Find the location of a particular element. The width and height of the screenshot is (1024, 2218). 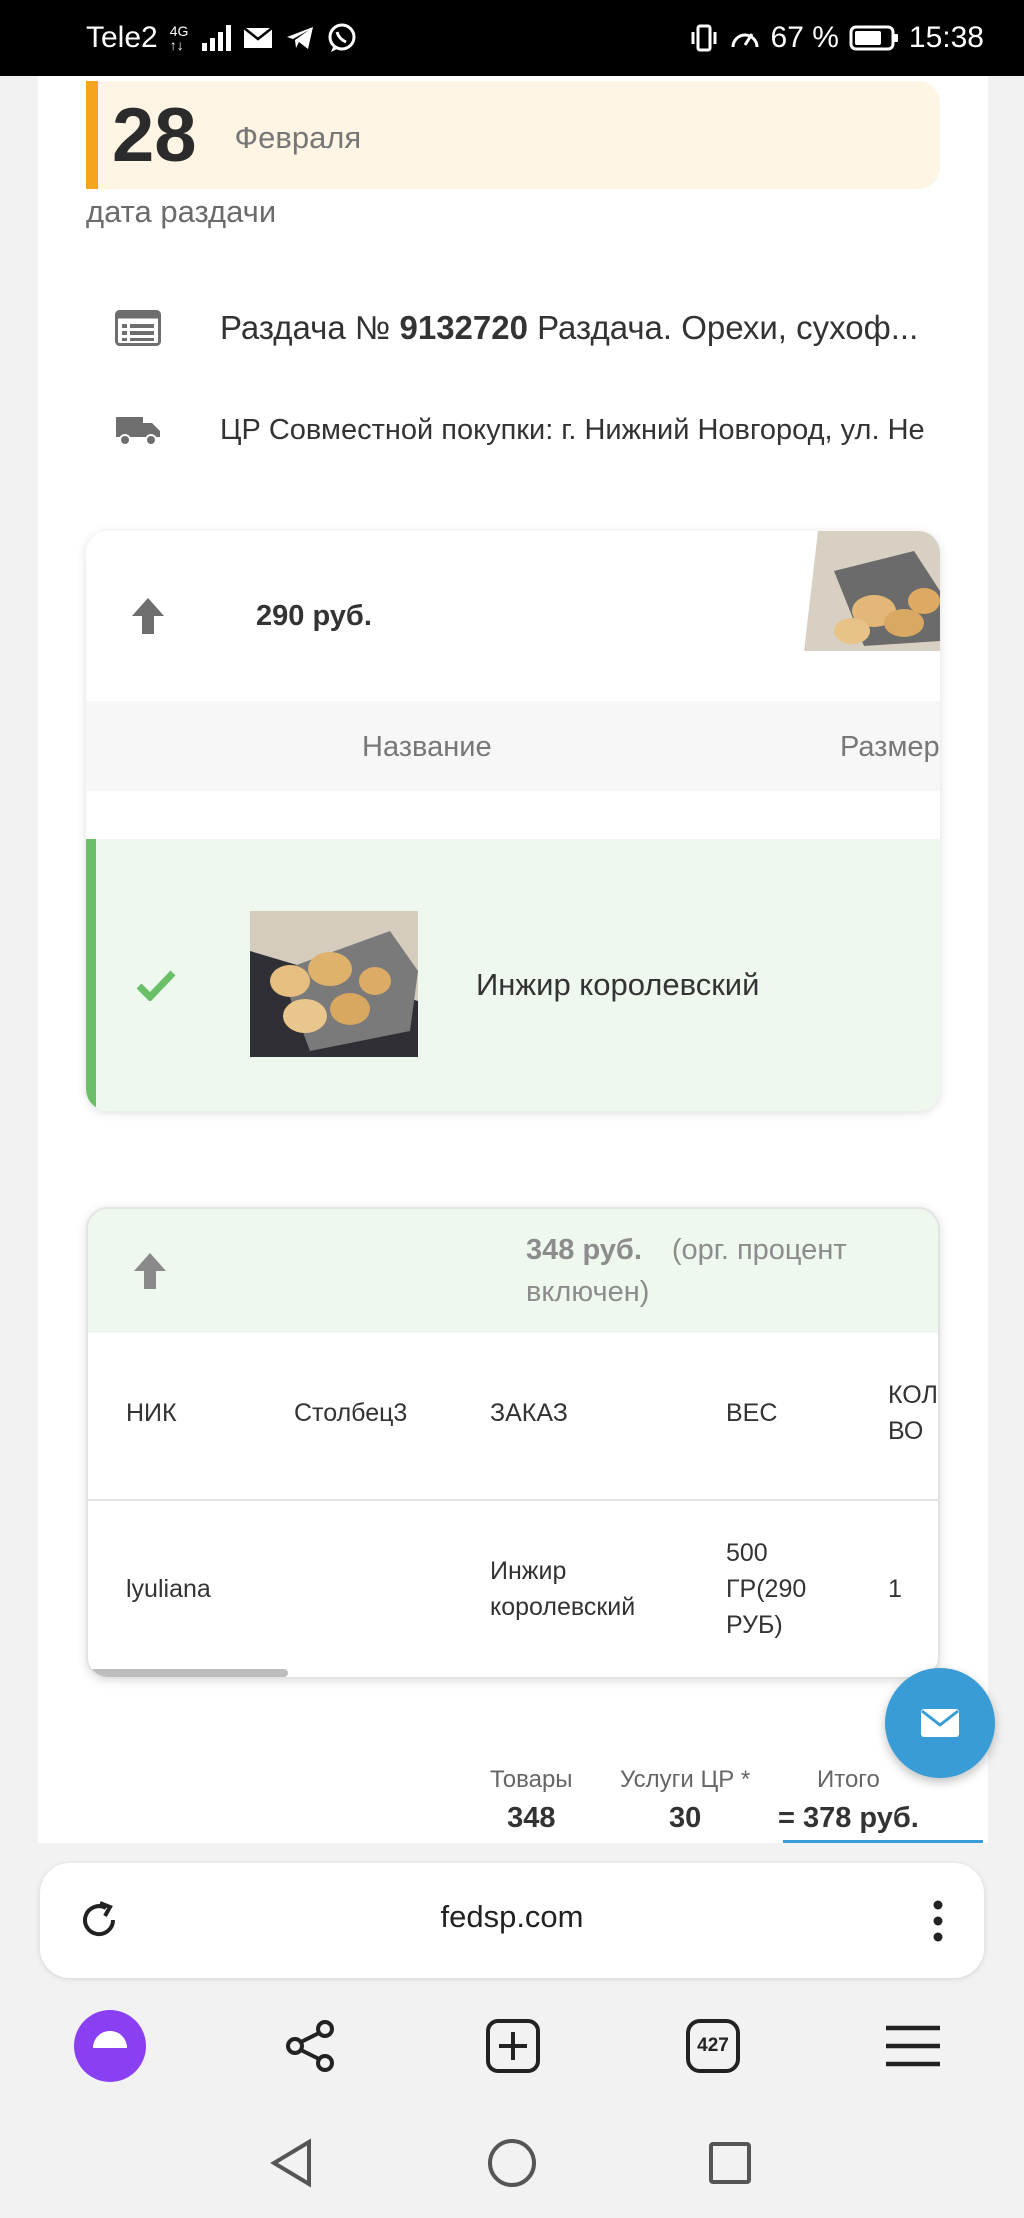

order-card-header: 348 руб. (орг. процент включен) is located at coordinates (513, 1271).